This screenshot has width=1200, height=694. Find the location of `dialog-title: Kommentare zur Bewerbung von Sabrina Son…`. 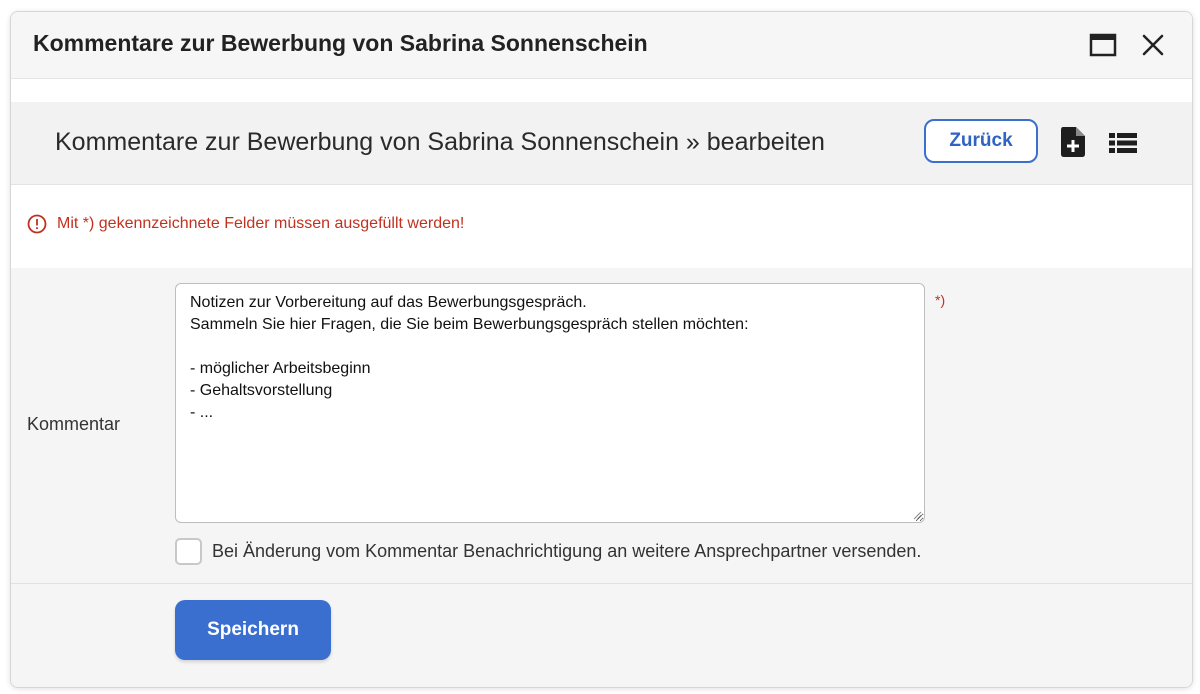

dialog-title: Kommentare zur Bewerbung von Sabrina Son… is located at coordinates (340, 43).